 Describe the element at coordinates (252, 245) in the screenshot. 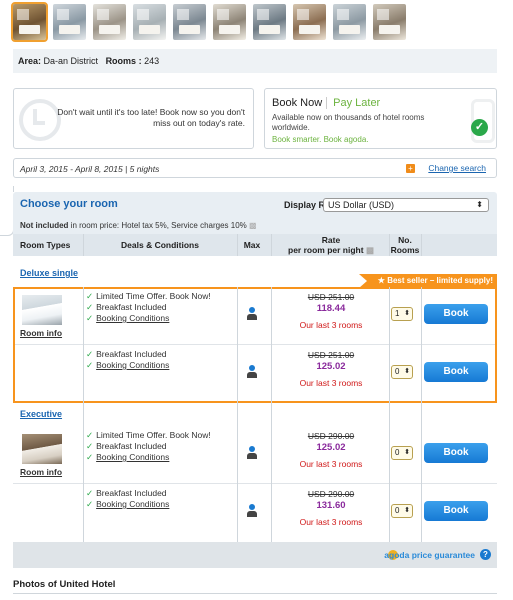

I see `col-max: Max` at that location.